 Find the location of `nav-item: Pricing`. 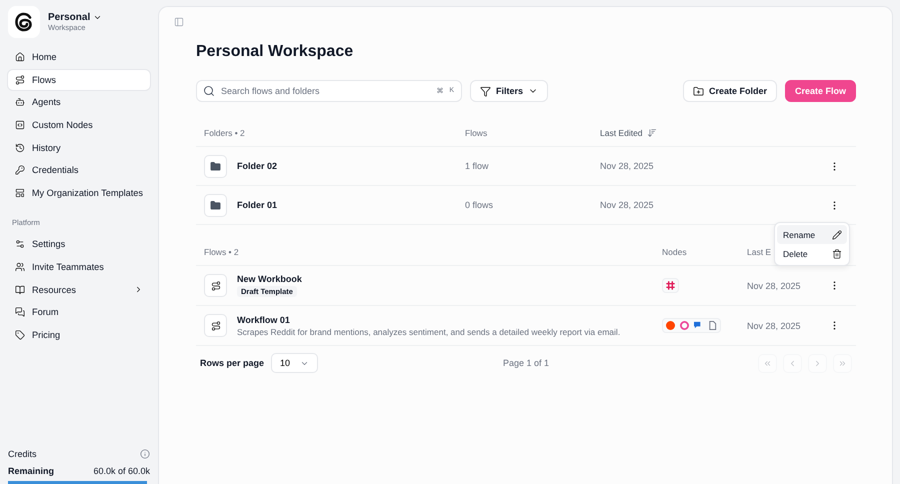

nav-item: Pricing is located at coordinates (79, 335).